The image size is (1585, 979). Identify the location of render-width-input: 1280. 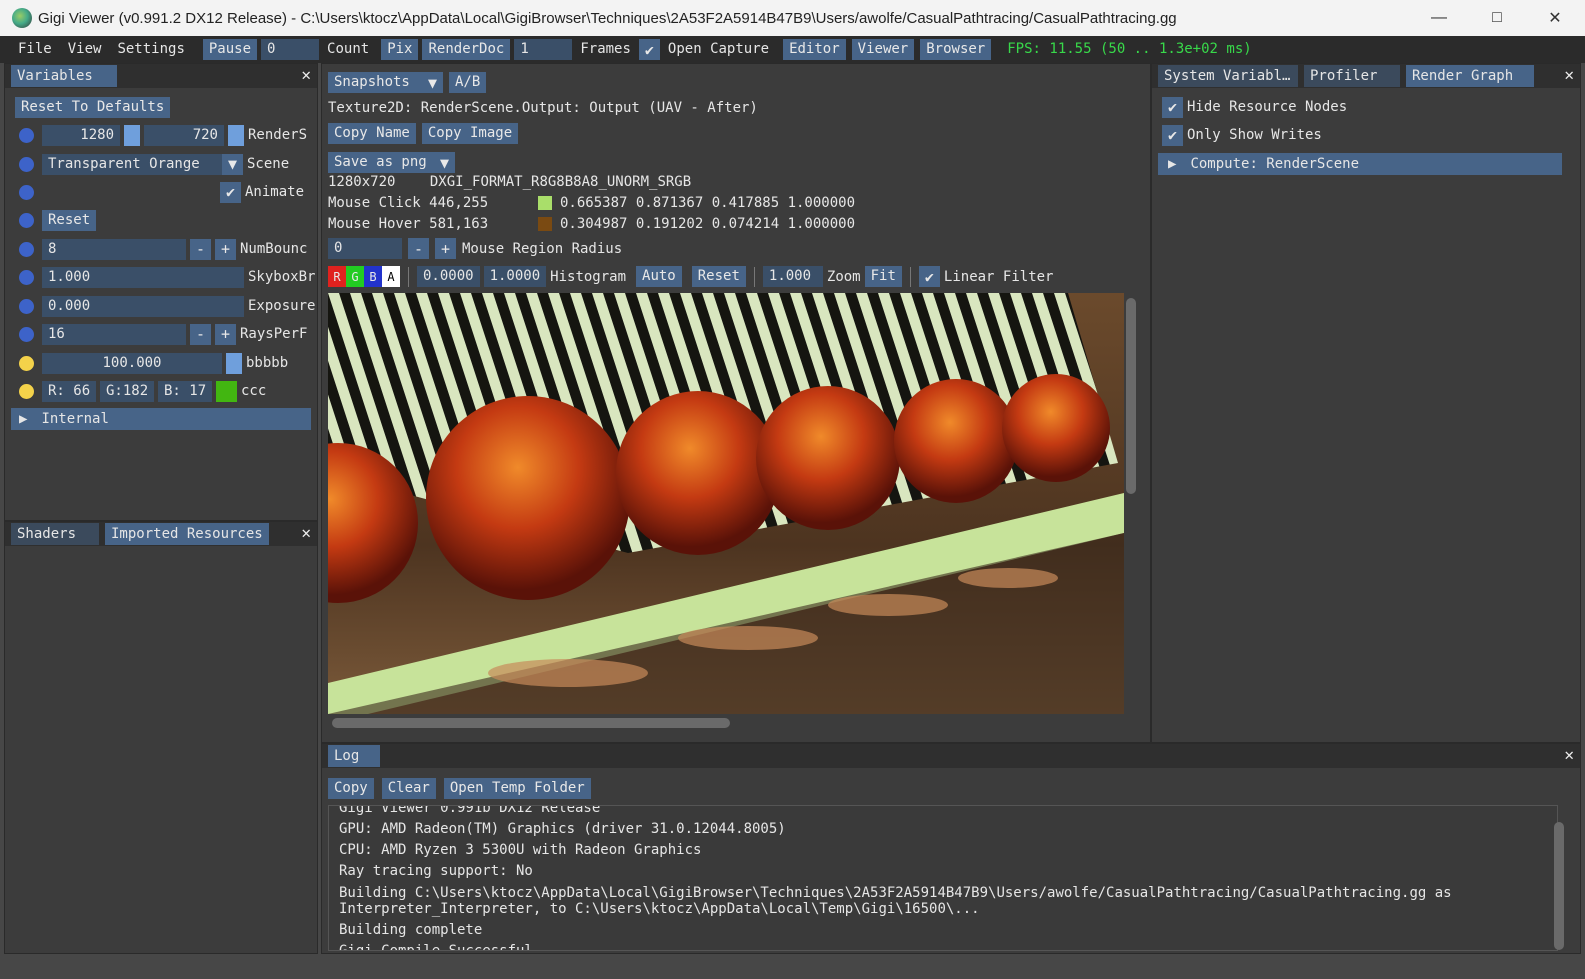
(81, 135).